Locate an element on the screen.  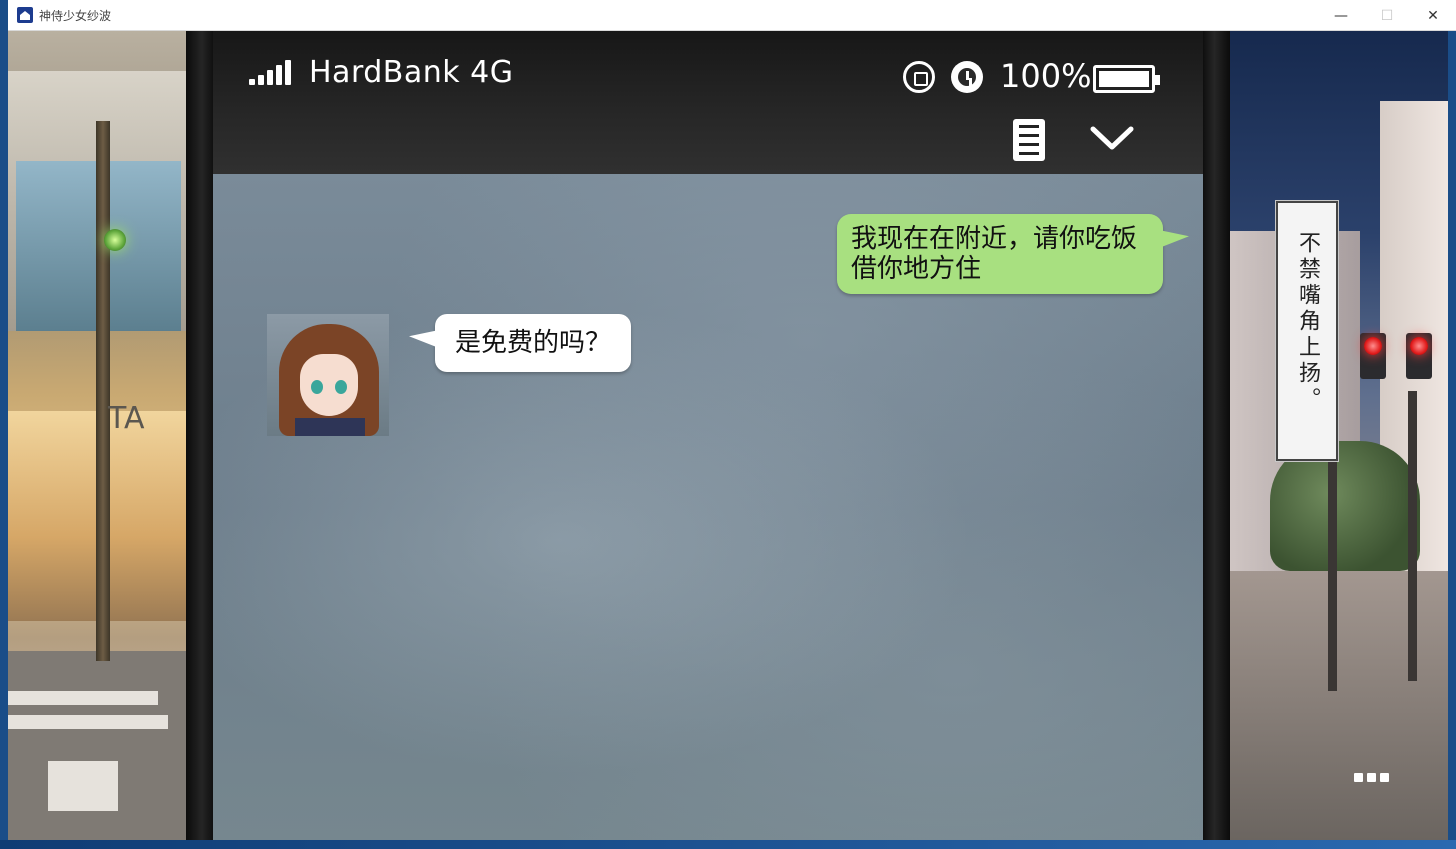
window-border-right is located at coordinates (1452, 440).